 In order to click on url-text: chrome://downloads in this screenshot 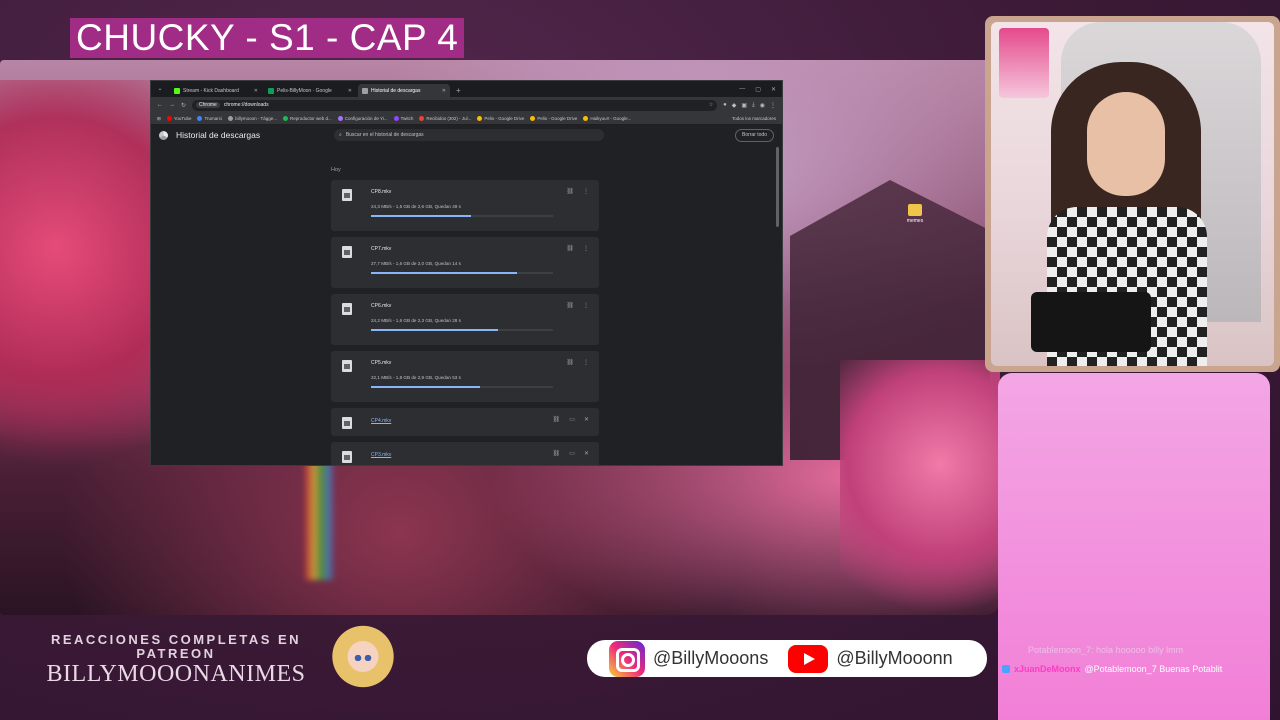, I will do `click(246, 105)`.